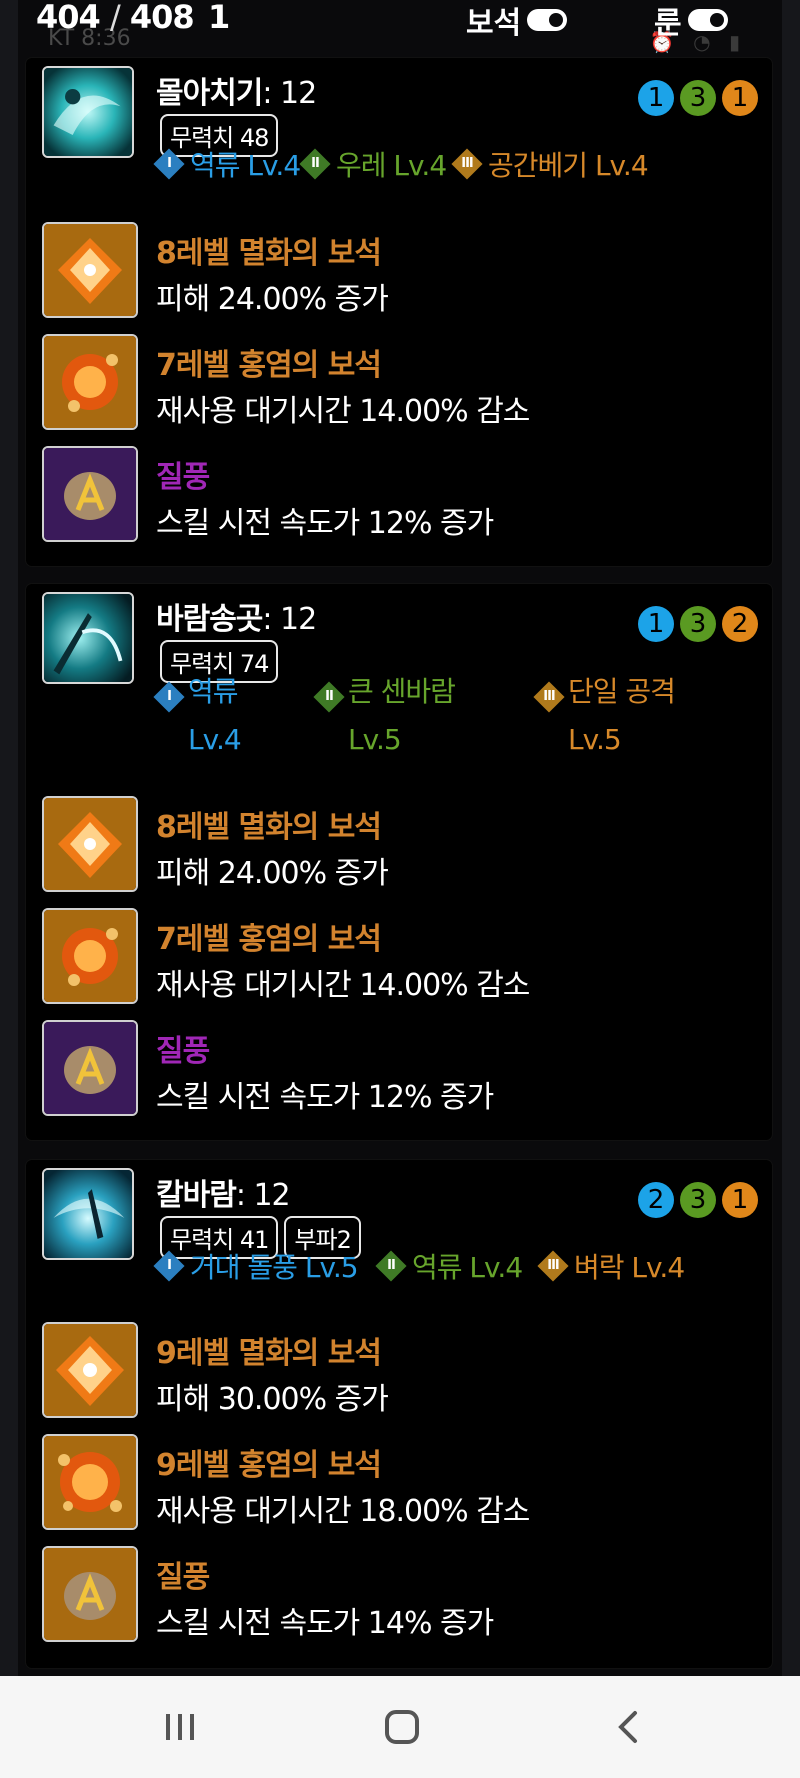 The height and width of the screenshot is (1778, 800). I want to click on tripod-2: II 우레 Lv.4, so click(373, 164).